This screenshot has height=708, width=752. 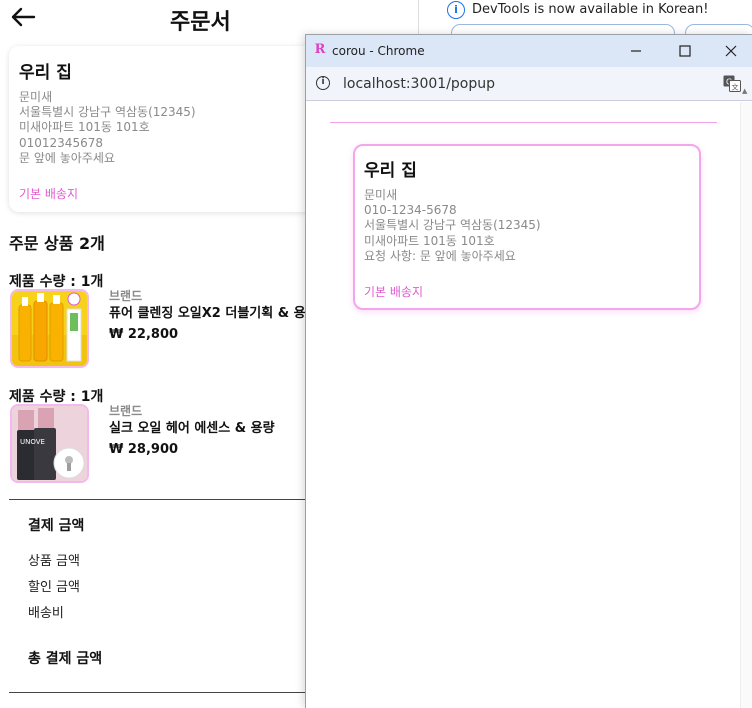 I want to click on info-icon: i, so click(x=456, y=10).